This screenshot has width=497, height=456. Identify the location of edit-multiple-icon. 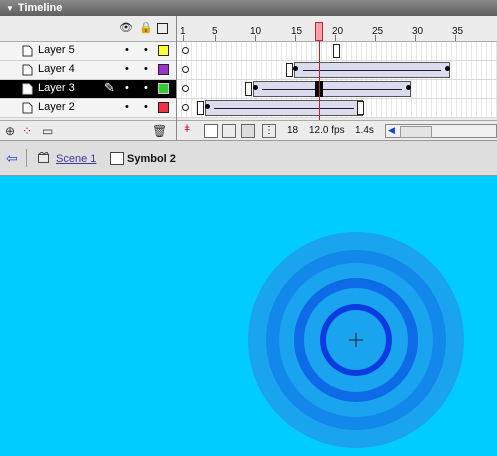
(248, 131).